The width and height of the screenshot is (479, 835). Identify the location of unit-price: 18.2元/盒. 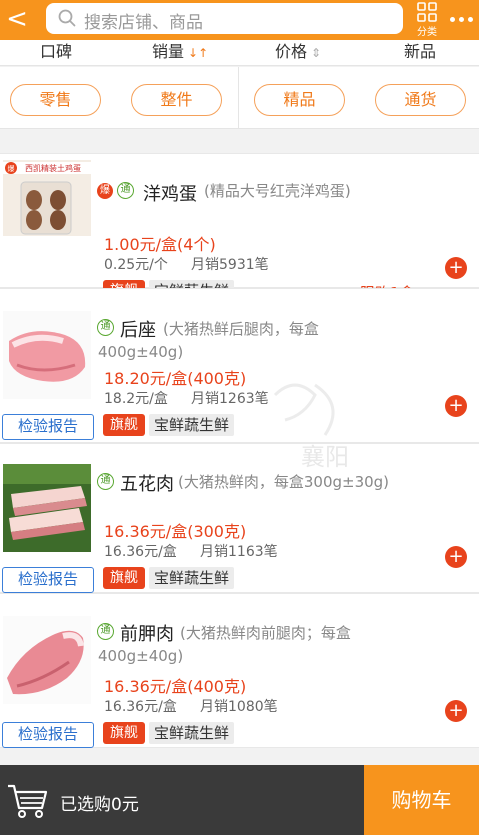
(136, 399).